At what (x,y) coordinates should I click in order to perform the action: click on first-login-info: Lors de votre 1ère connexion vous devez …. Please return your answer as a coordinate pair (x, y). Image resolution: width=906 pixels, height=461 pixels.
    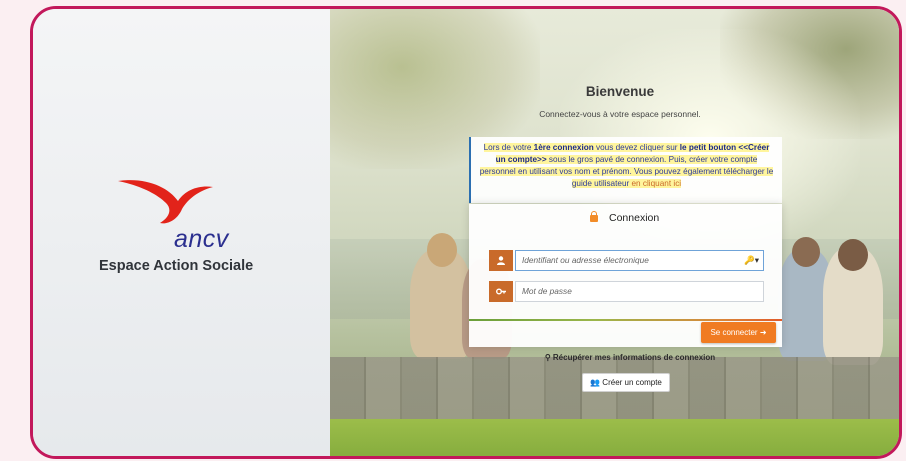
    Looking at the image, I should click on (625, 170).